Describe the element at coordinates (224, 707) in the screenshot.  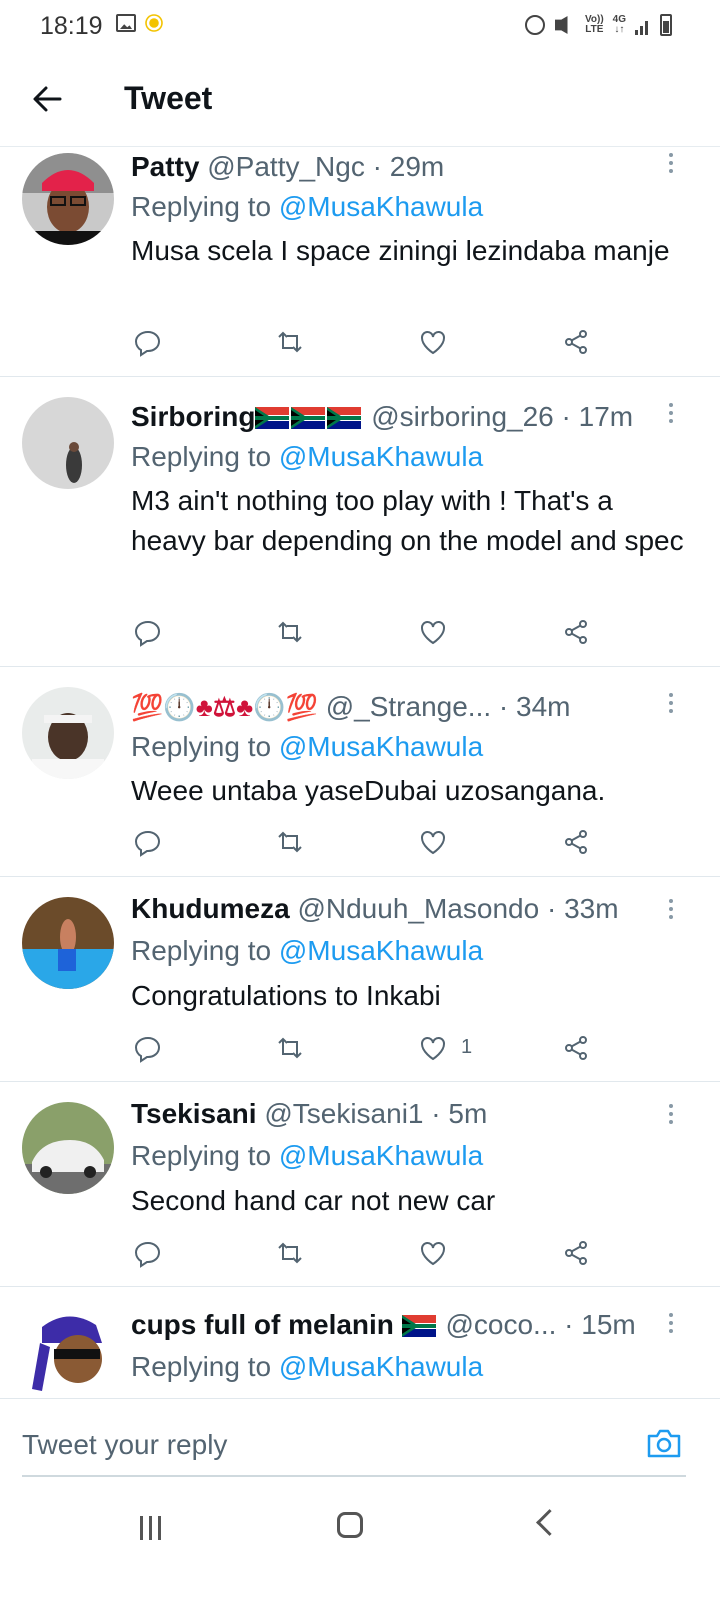
I see `display-name: 💯🕛♣⚖♣🕛💯` at that location.